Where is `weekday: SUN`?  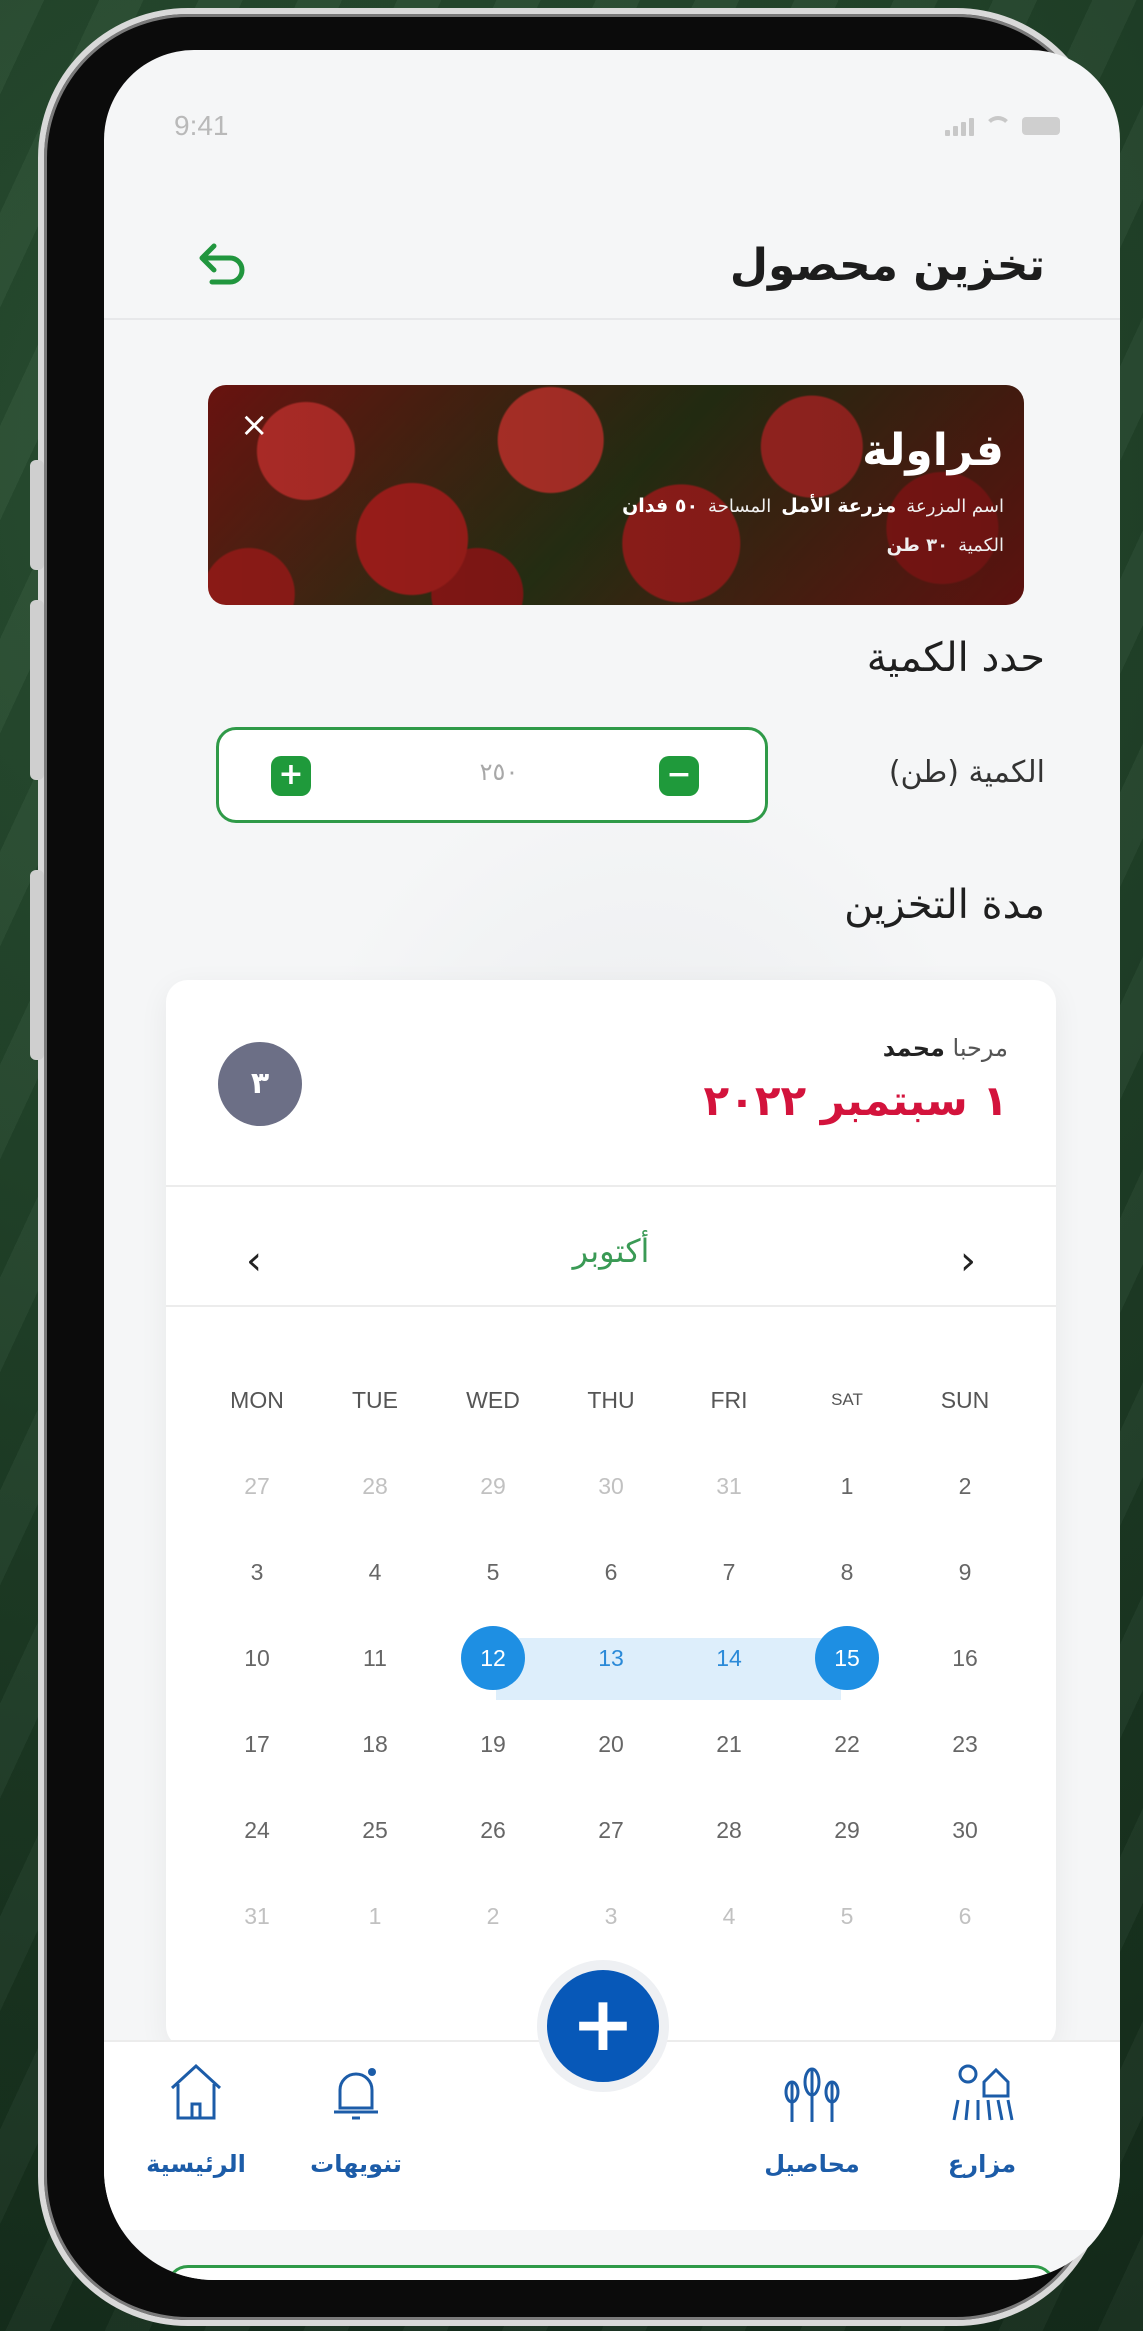
weekday: SUN is located at coordinates (965, 1400).